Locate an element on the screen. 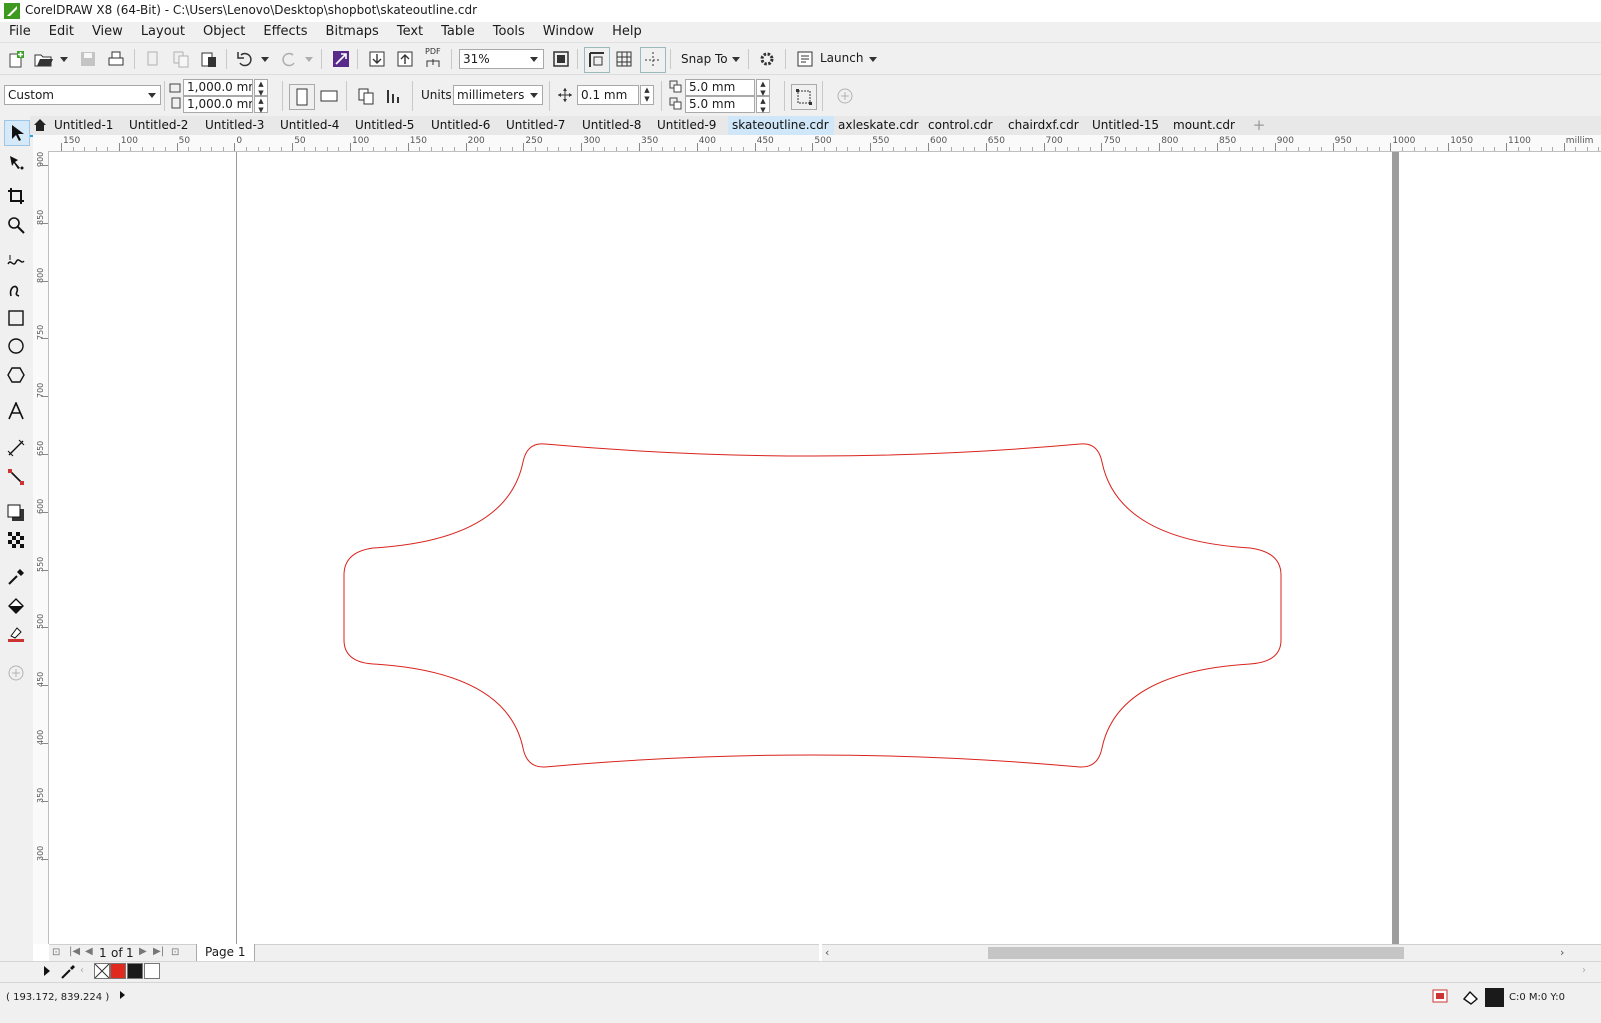 This screenshot has width=1601, height=1023. fill-bucket-icon is located at coordinates (1471, 997).